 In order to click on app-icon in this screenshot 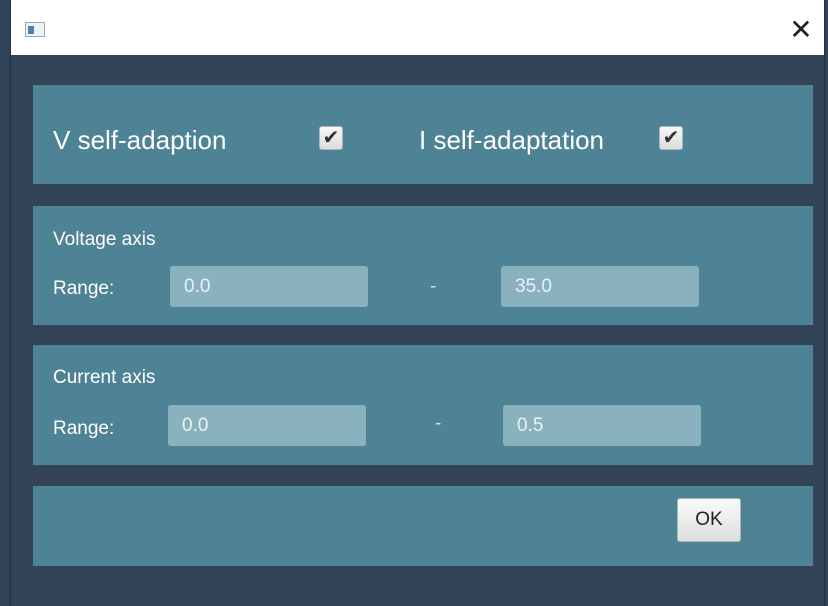, I will do `click(35, 29)`.